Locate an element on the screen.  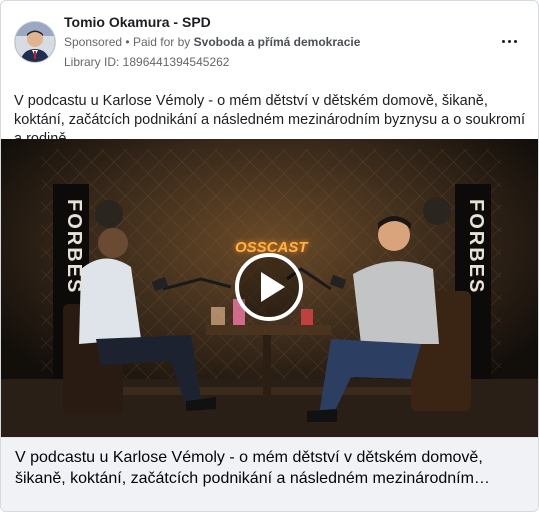
more-horizontal-icon is located at coordinates (509, 41).